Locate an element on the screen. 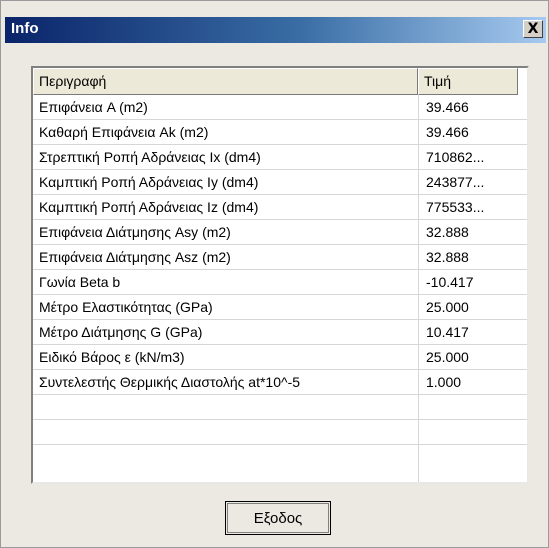 This screenshot has height=548, width=549. exit-button: Εξοδος is located at coordinates (278, 518).